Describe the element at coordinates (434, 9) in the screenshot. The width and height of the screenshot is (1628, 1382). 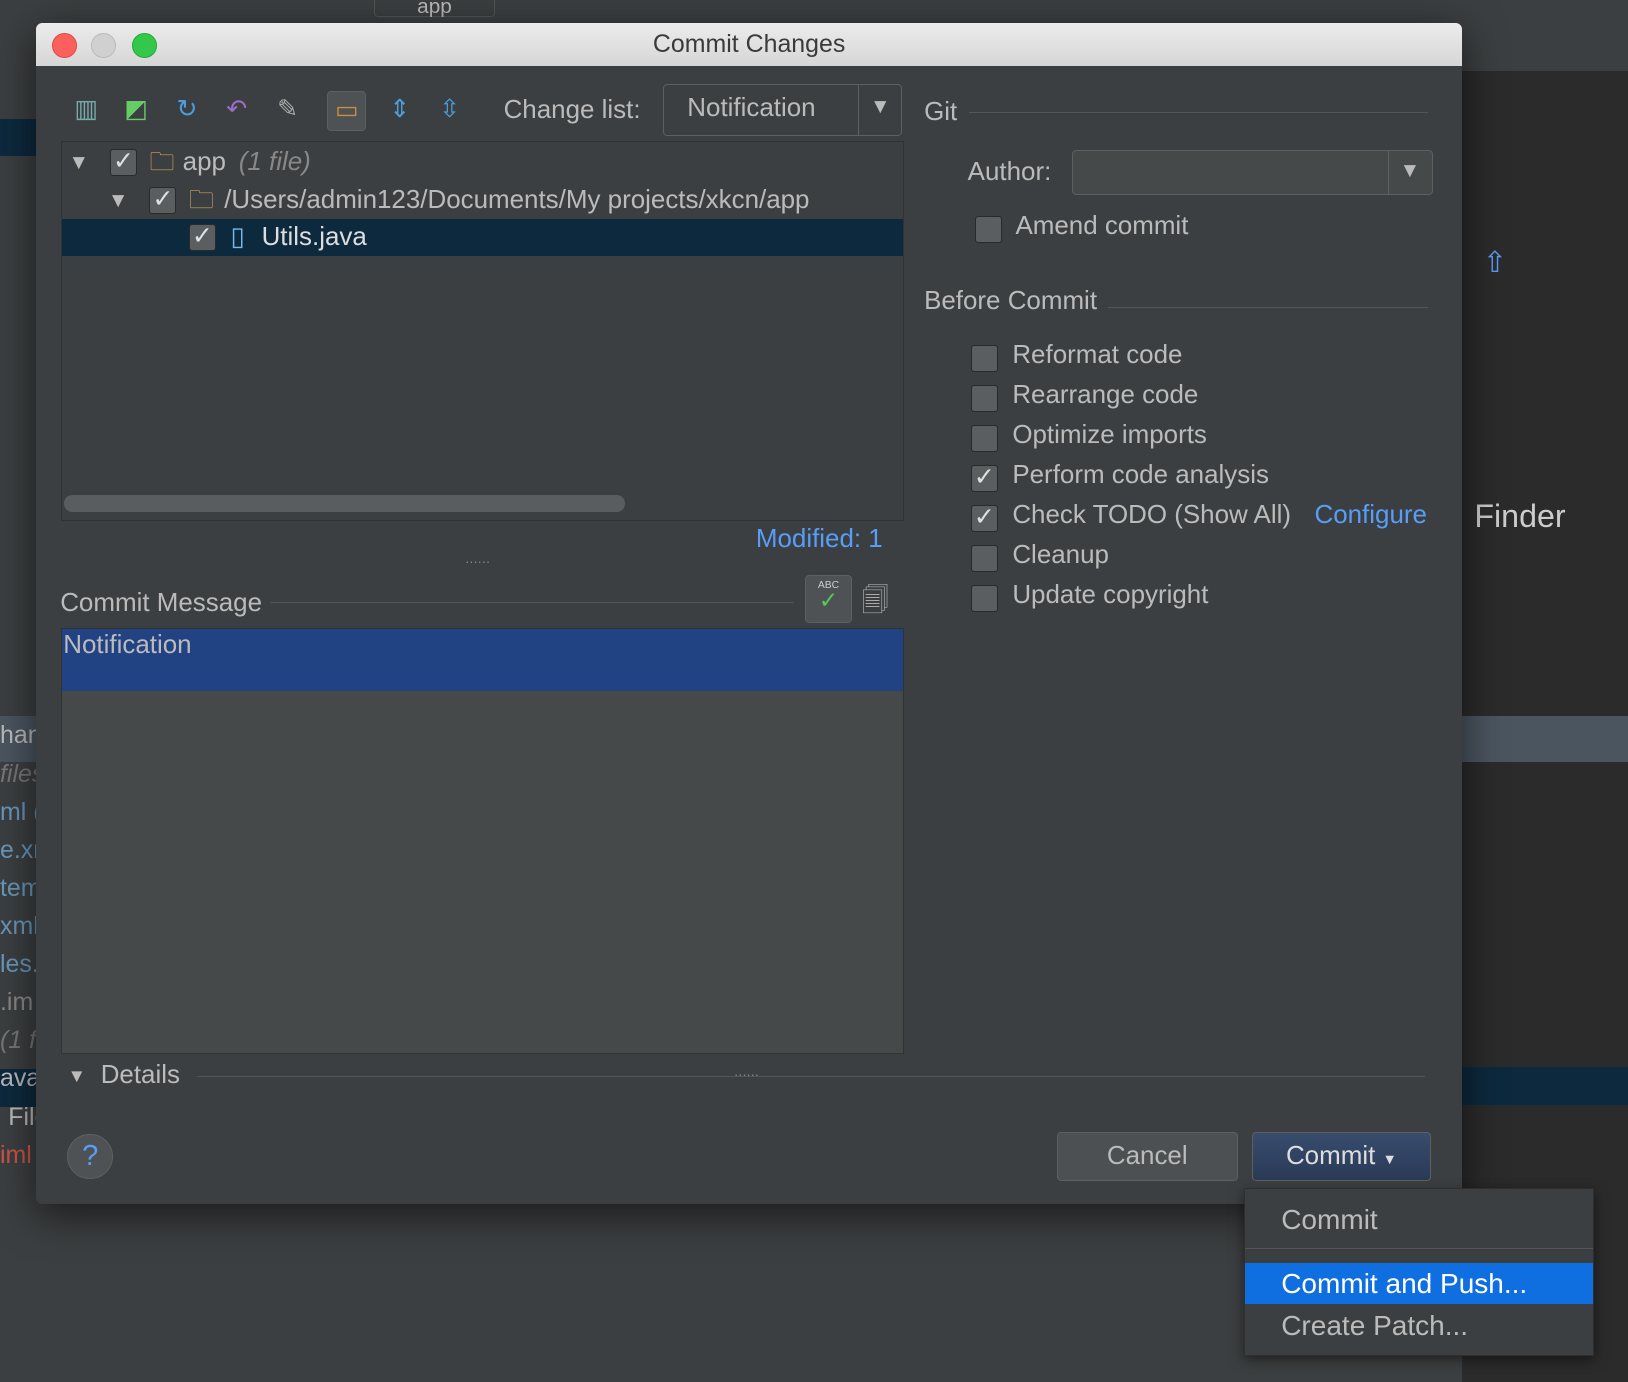
I see `run-config-combo: app` at that location.